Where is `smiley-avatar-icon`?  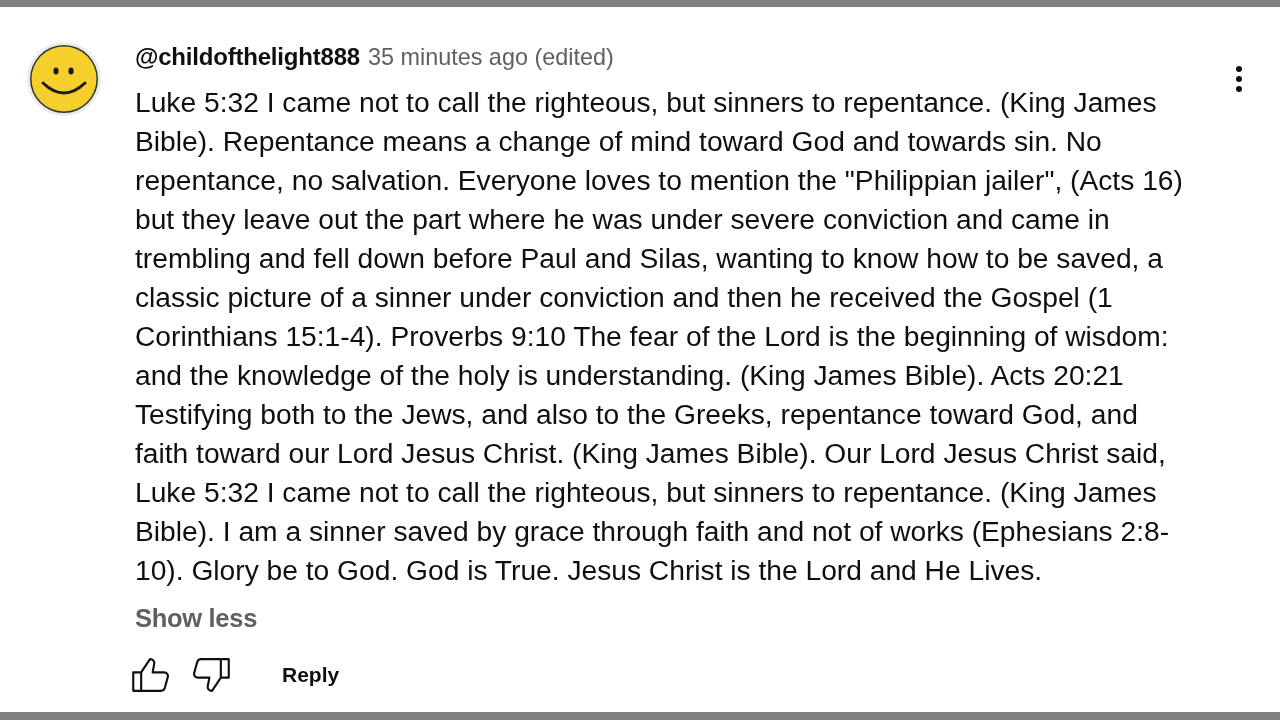 smiley-avatar-icon is located at coordinates (64, 79).